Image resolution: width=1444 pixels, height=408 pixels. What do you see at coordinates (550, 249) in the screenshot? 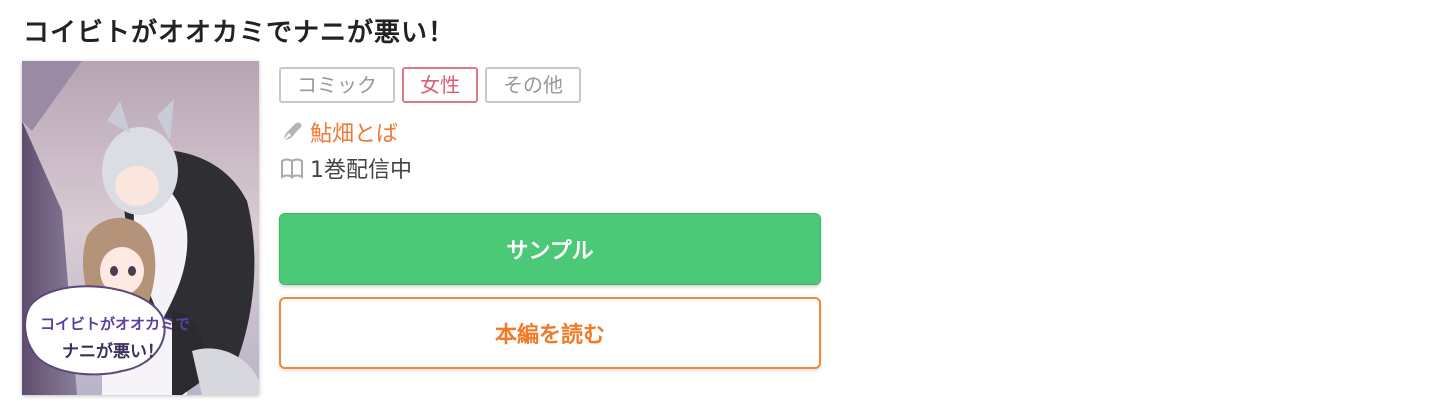
I see `sample-button: サンプル` at bounding box center [550, 249].